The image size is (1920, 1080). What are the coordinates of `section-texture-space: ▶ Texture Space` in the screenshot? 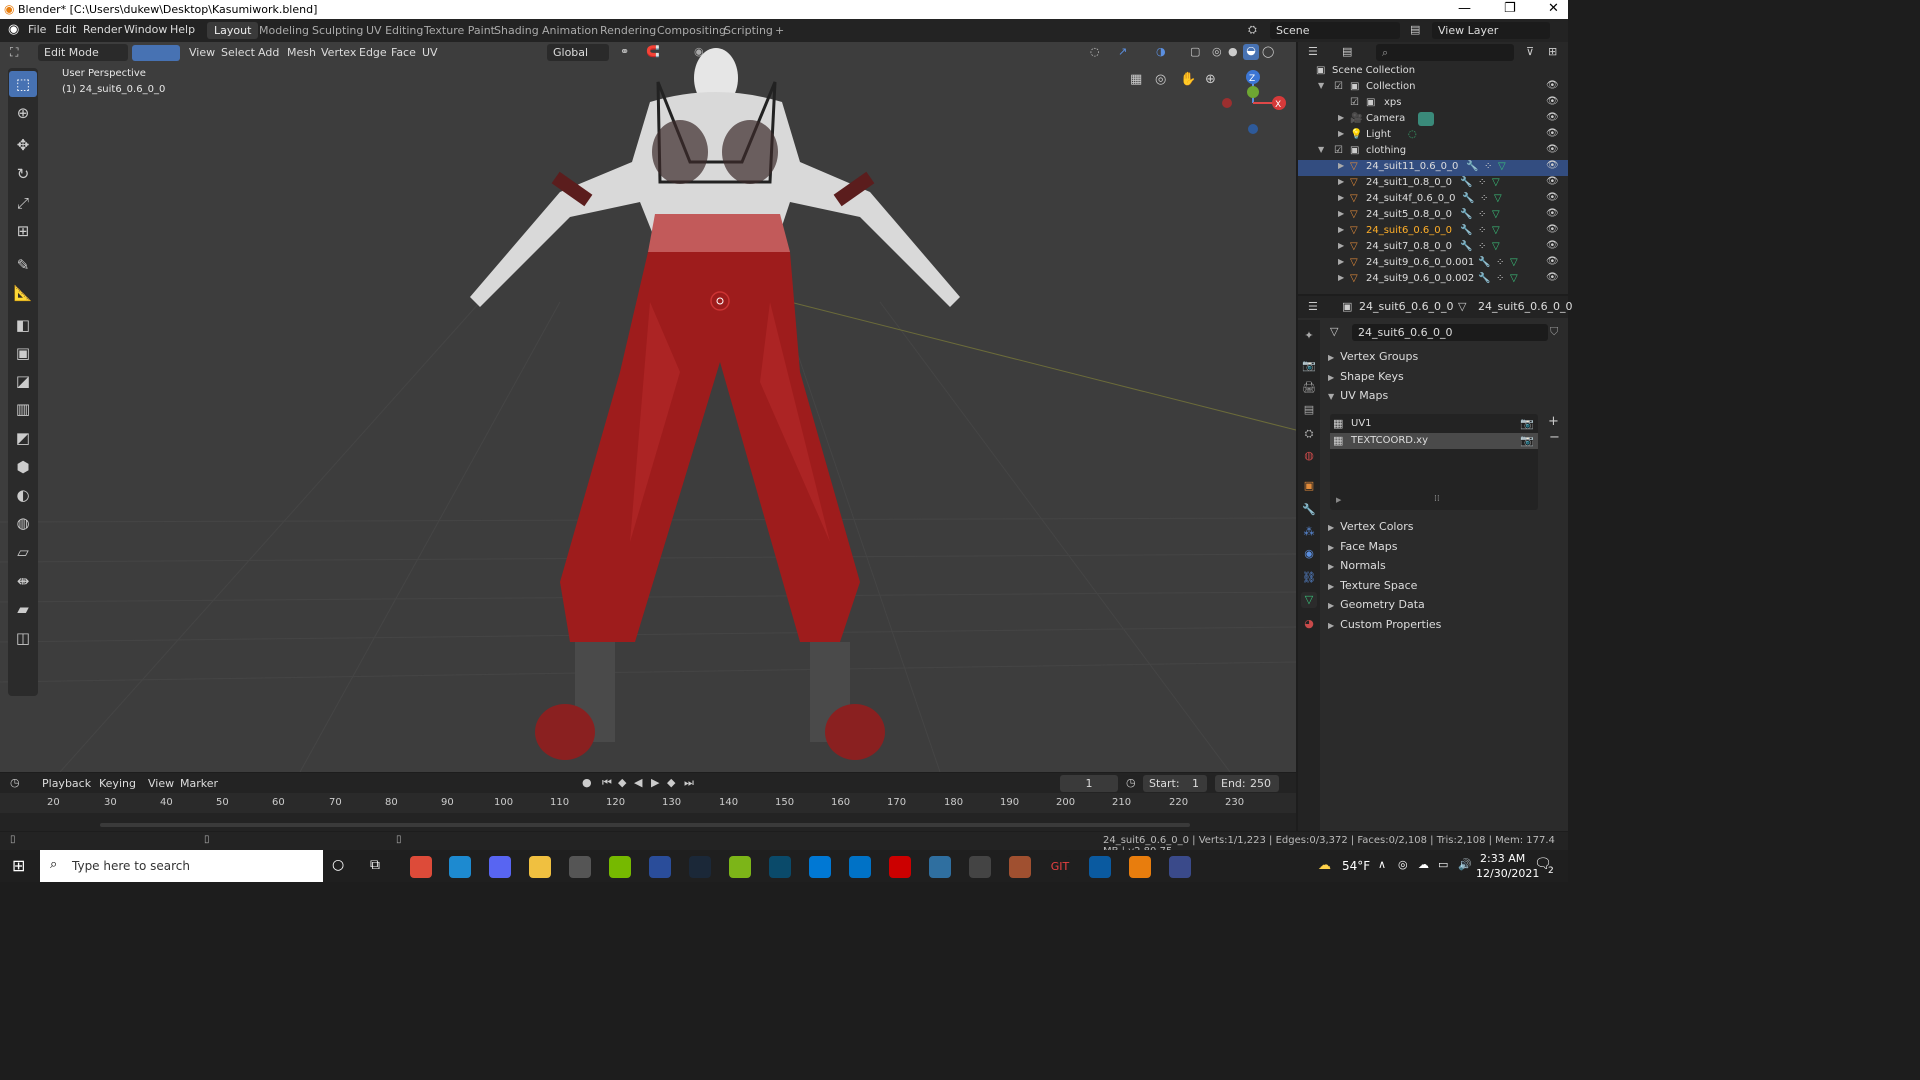 It's located at (1372, 588).